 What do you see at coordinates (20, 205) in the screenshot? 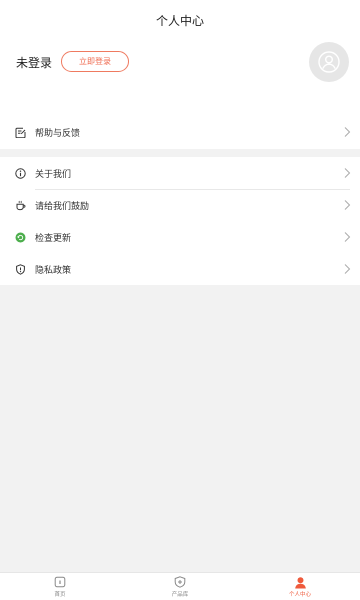
I see `coffee-cup-icon` at bounding box center [20, 205].